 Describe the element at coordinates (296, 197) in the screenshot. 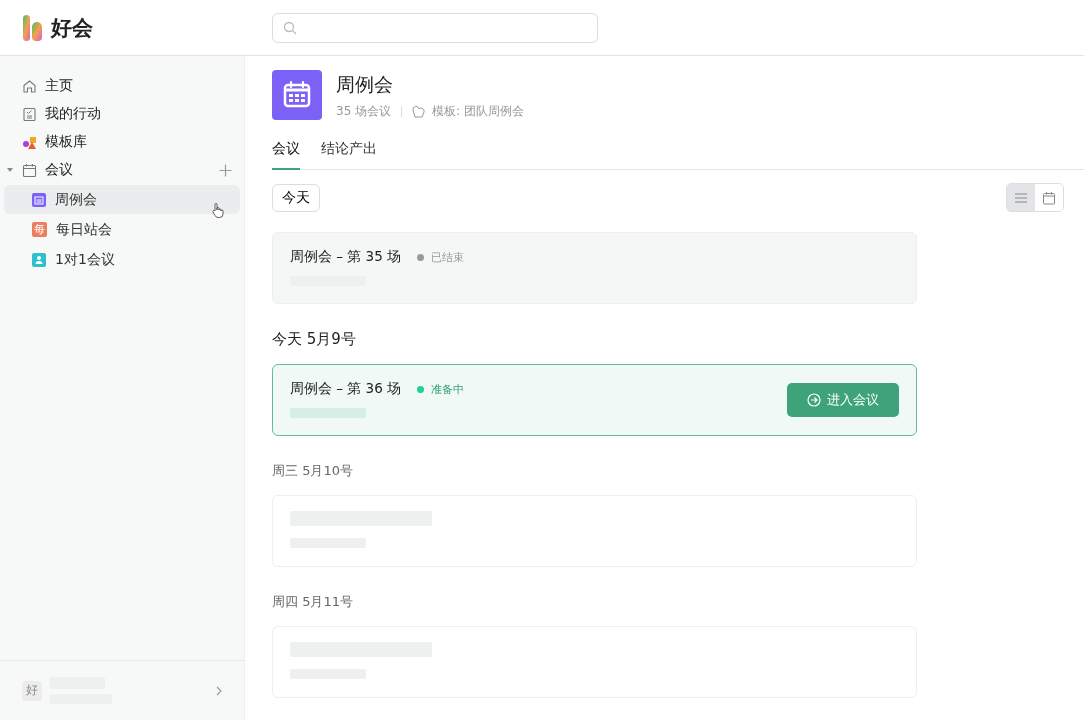

I see `today-button: 今天` at that location.